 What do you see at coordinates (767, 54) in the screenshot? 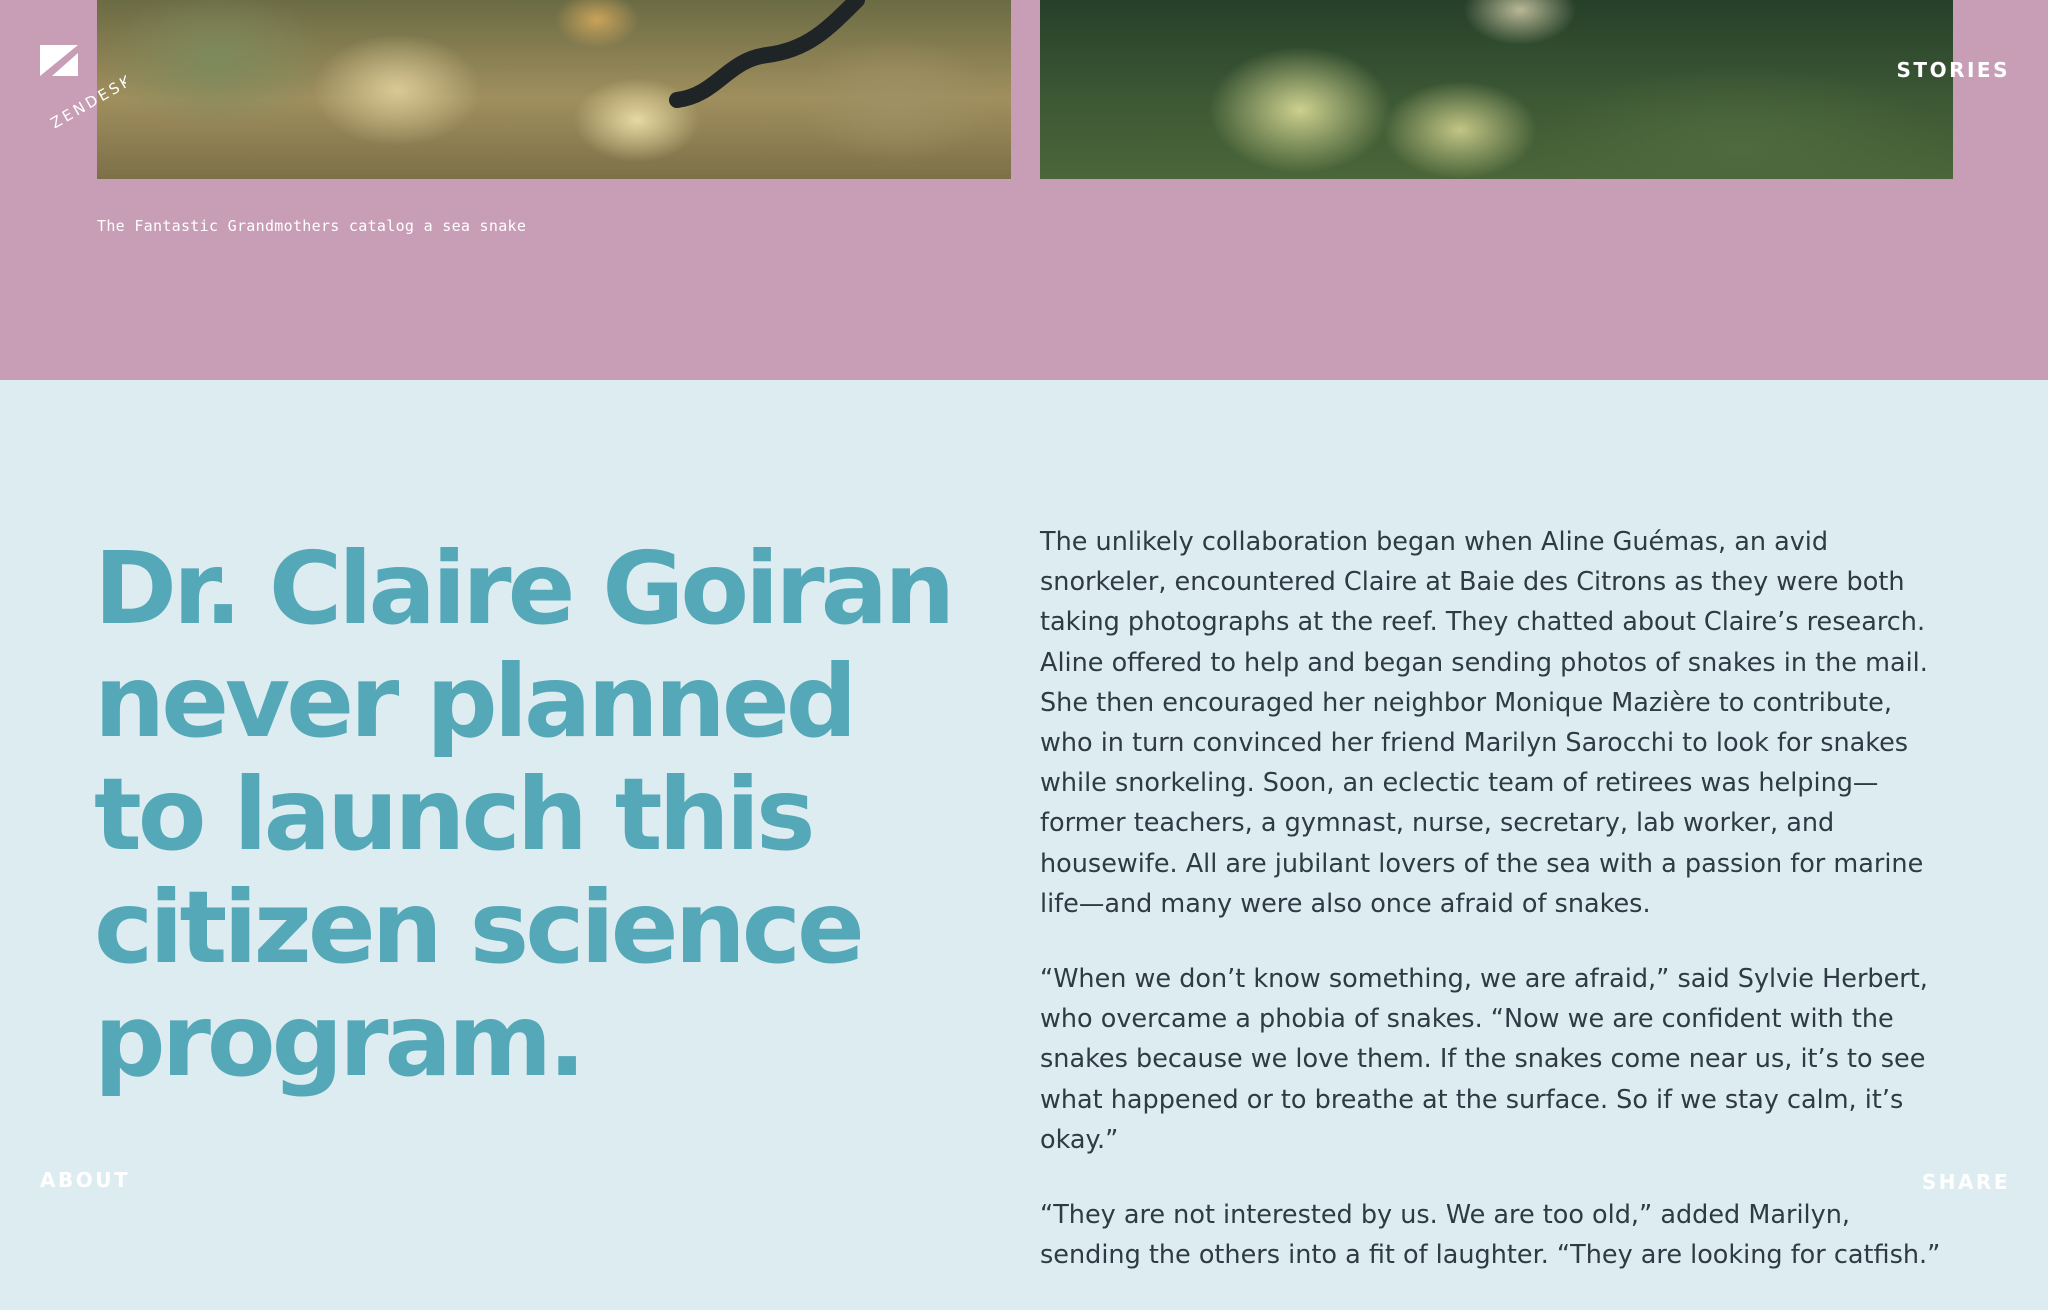
I see `sea-snake-shape` at bounding box center [767, 54].